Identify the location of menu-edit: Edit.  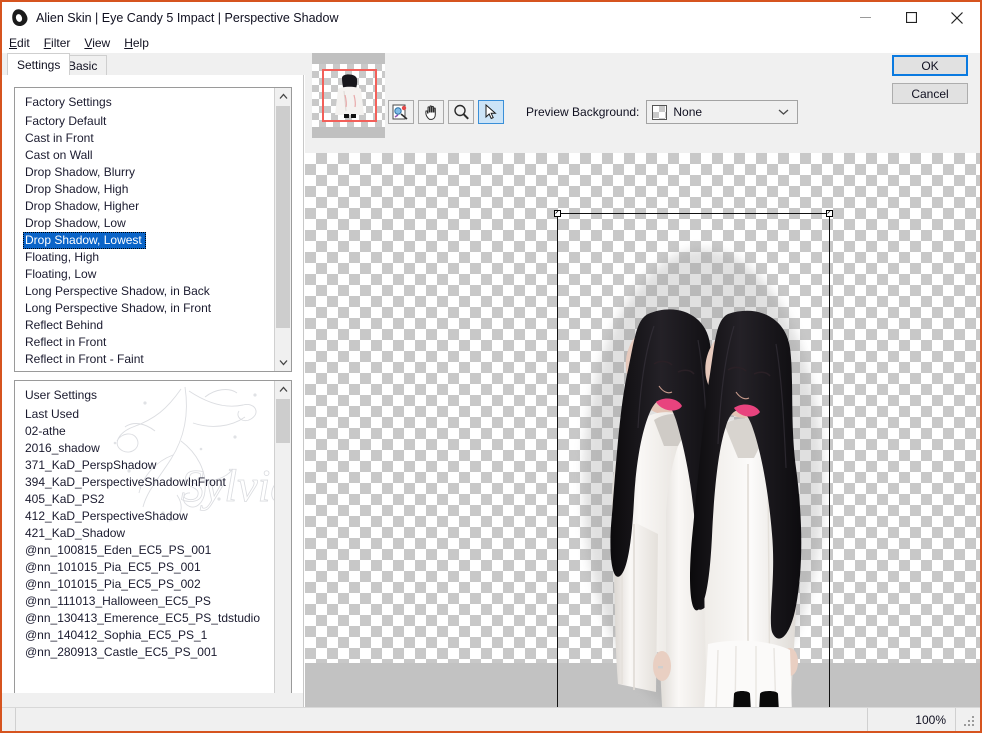
(19, 43).